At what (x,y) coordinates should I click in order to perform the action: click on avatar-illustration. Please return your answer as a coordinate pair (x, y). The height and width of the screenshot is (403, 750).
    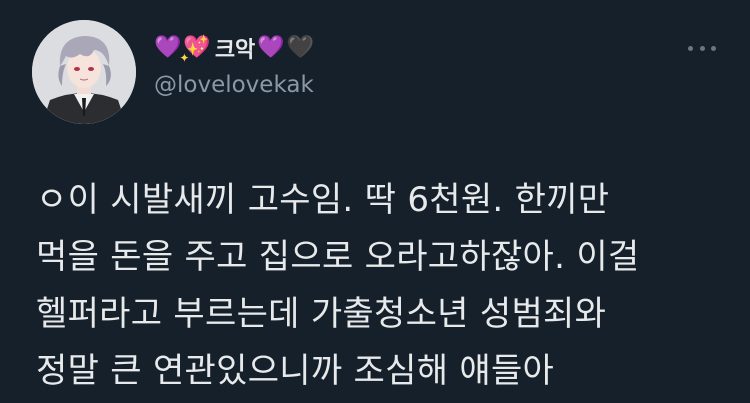
    Looking at the image, I should click on (84, 72).